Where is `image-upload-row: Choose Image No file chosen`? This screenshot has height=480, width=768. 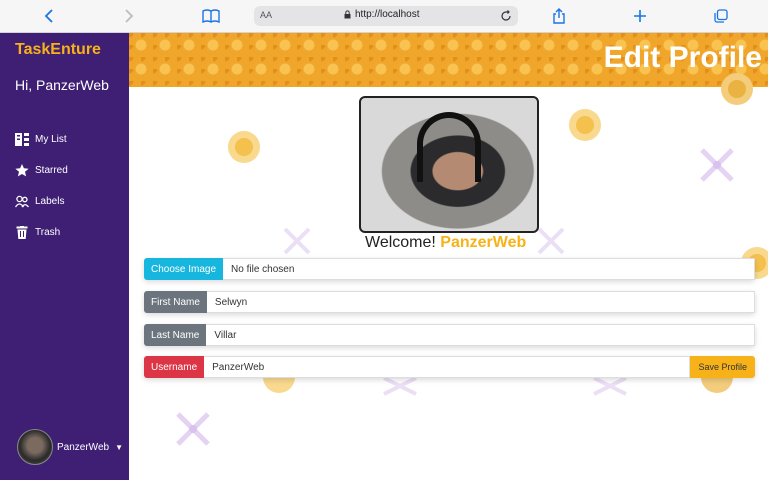 image-upload-row: Choose Image No file chosen is located at coordinates (449, 269).